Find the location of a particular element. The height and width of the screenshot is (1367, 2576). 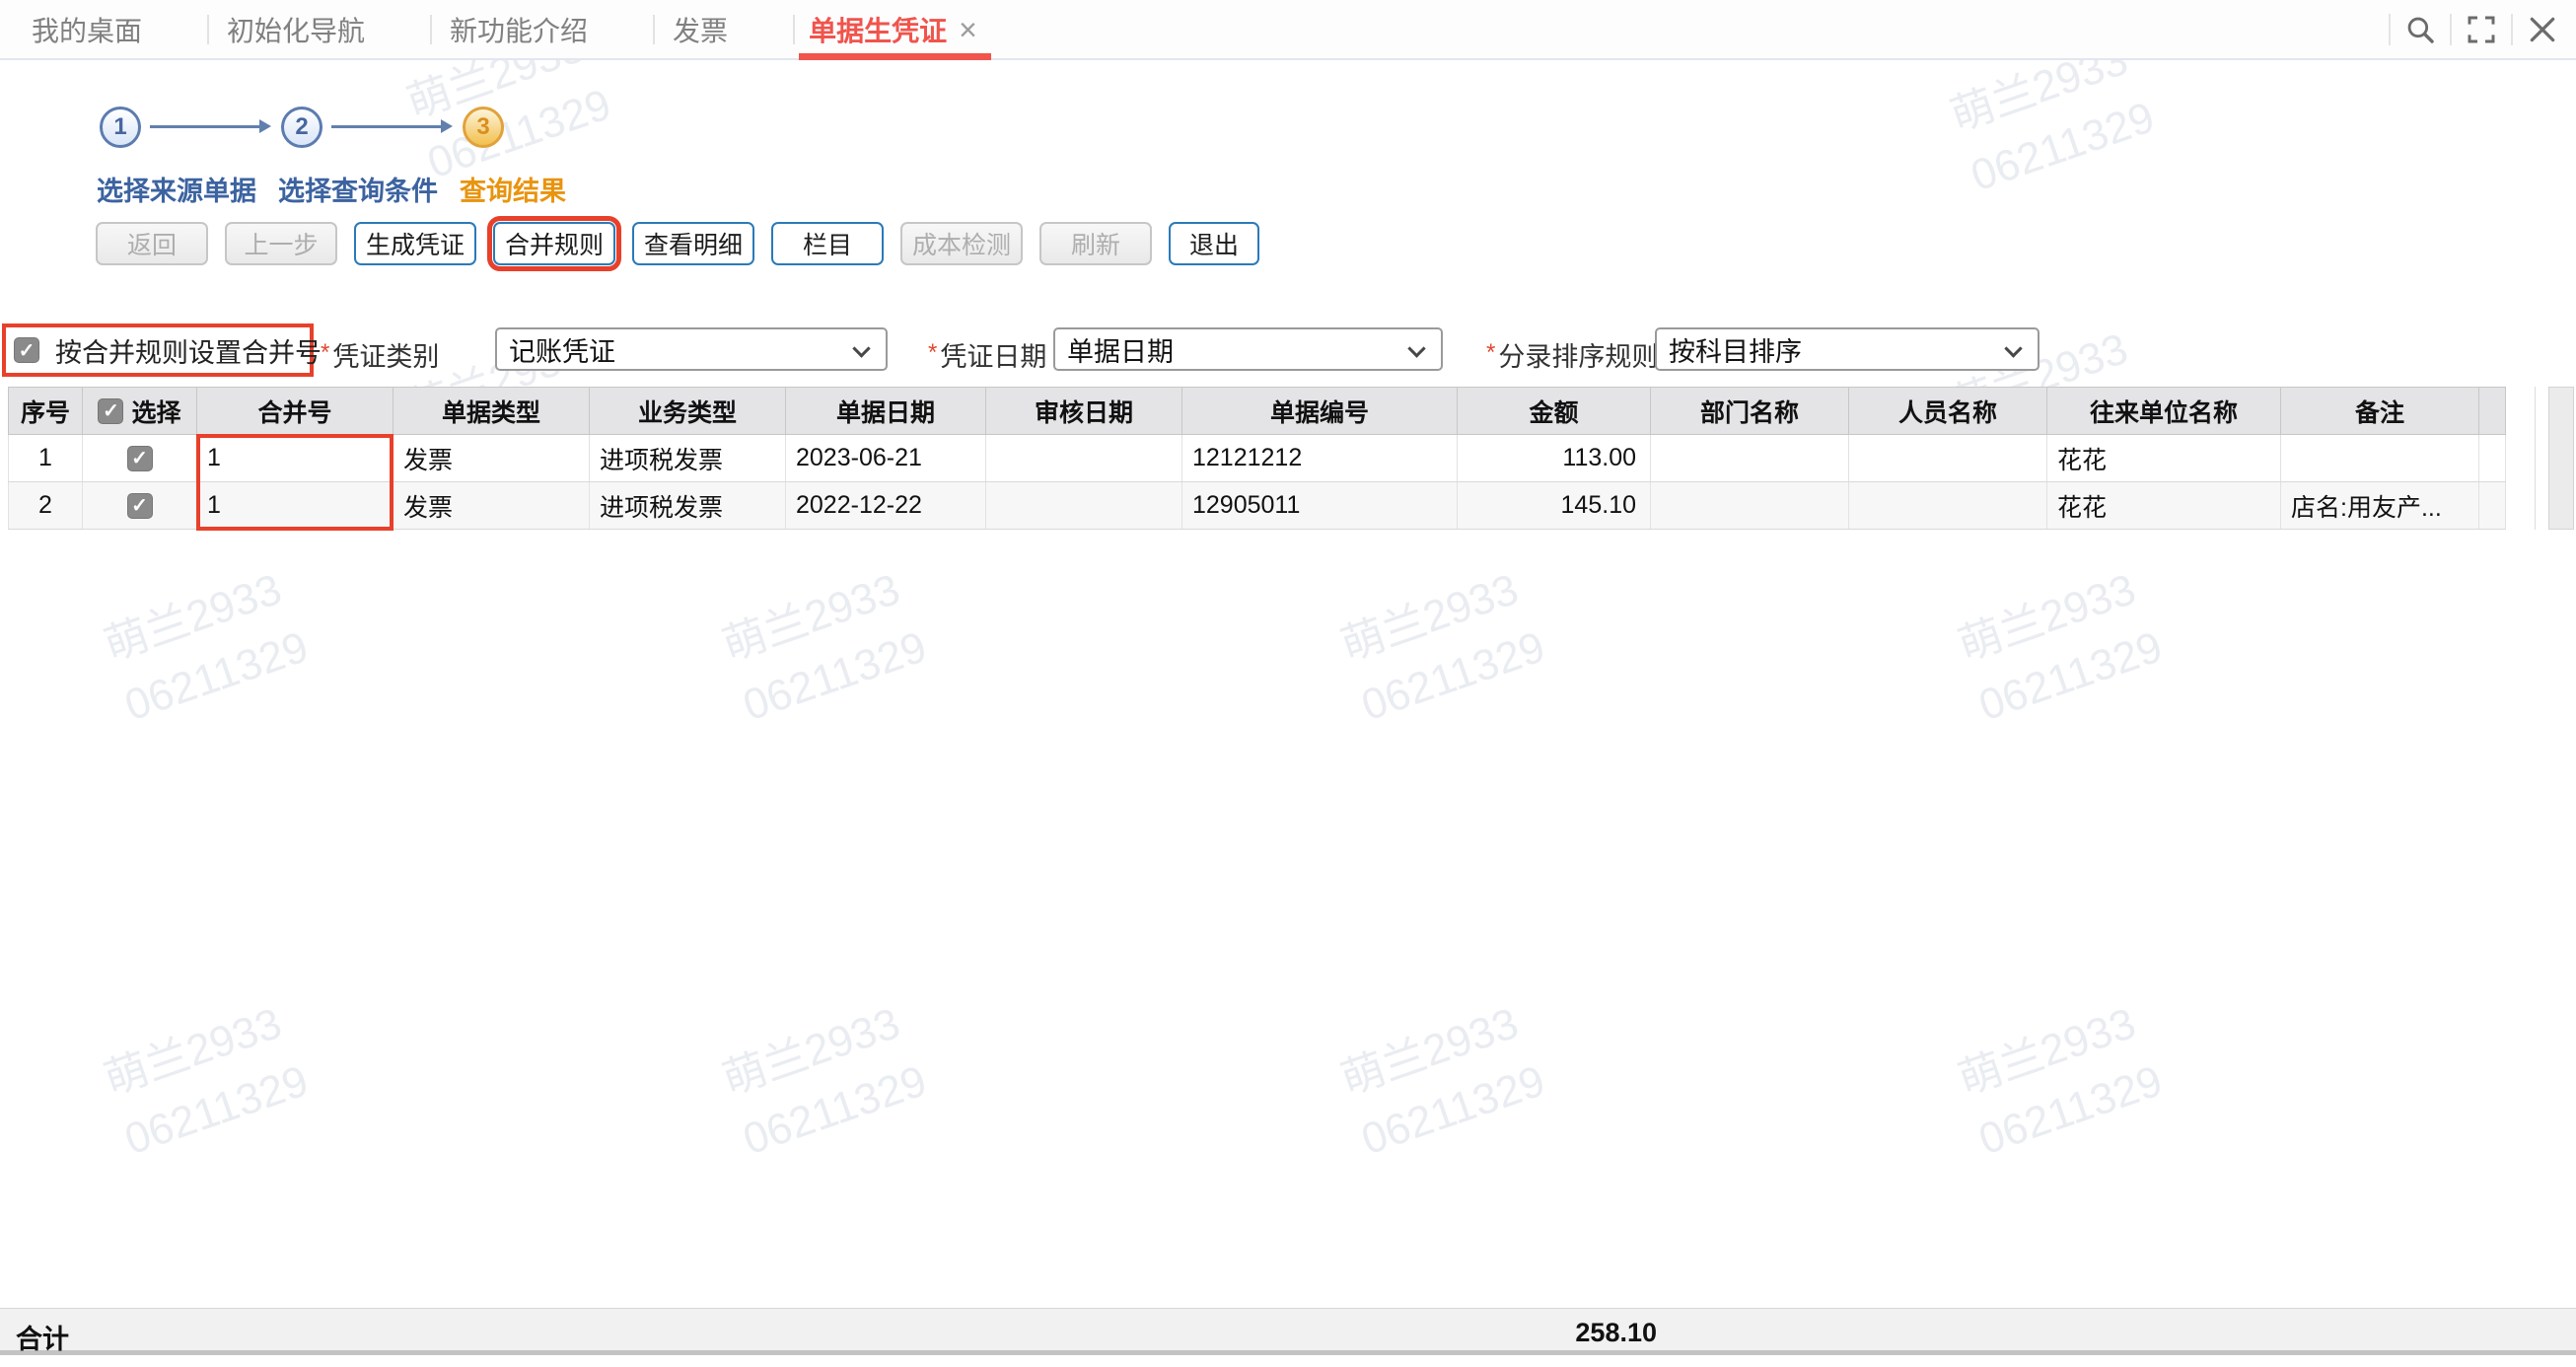

step-circle-query-result: 3 is located at coordinates (483, 128).